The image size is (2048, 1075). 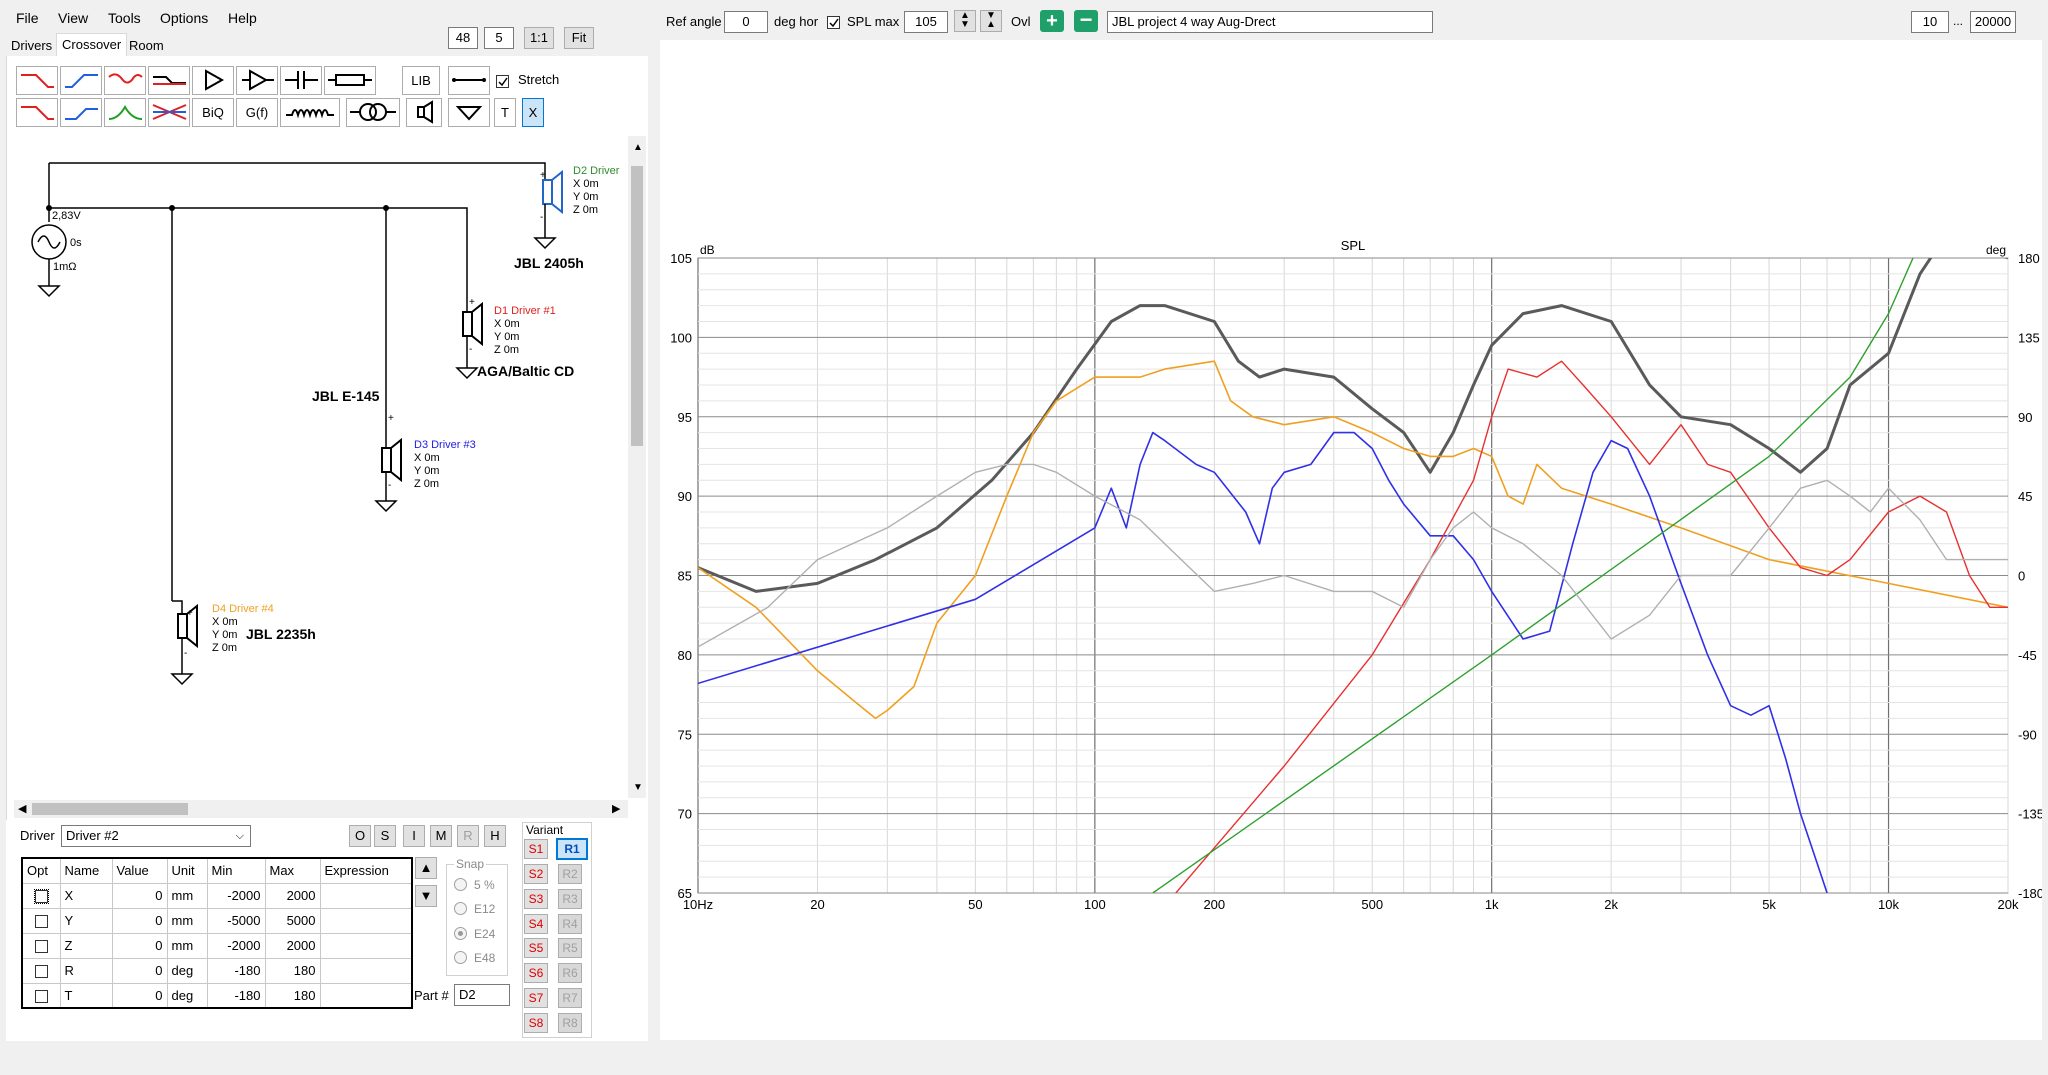 What do you see at coordinates (502, 81) in the screenshot?
I see `stretch-checkbox` at bounding box center [502, 81].